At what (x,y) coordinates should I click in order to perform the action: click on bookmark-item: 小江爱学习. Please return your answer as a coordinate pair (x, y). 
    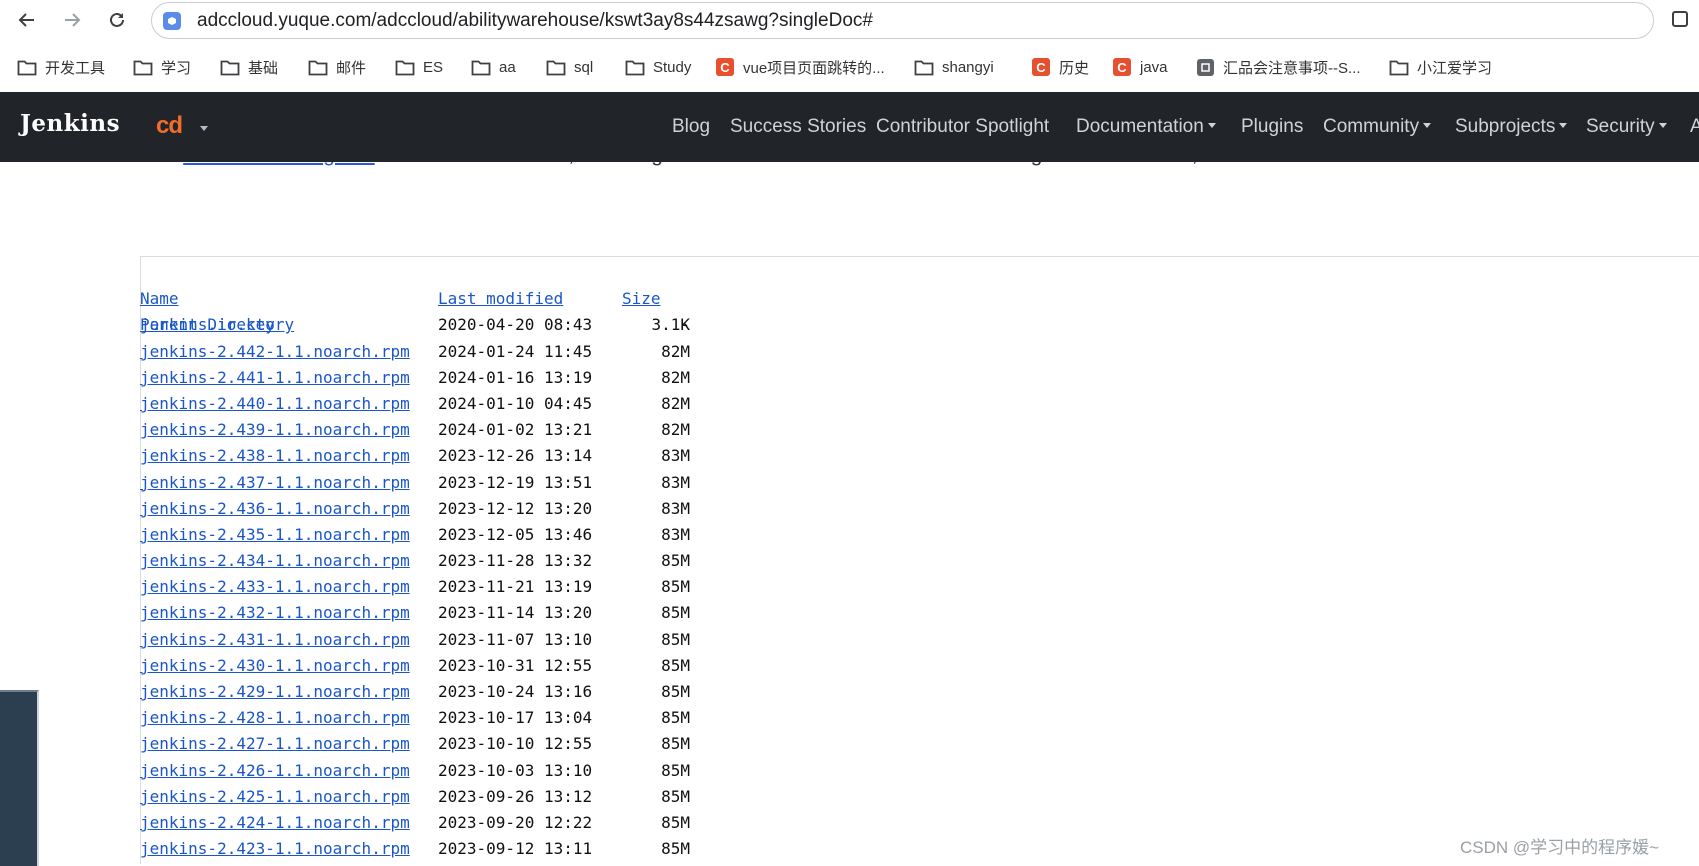
    Looking at the image, I should click on (1440, 67).